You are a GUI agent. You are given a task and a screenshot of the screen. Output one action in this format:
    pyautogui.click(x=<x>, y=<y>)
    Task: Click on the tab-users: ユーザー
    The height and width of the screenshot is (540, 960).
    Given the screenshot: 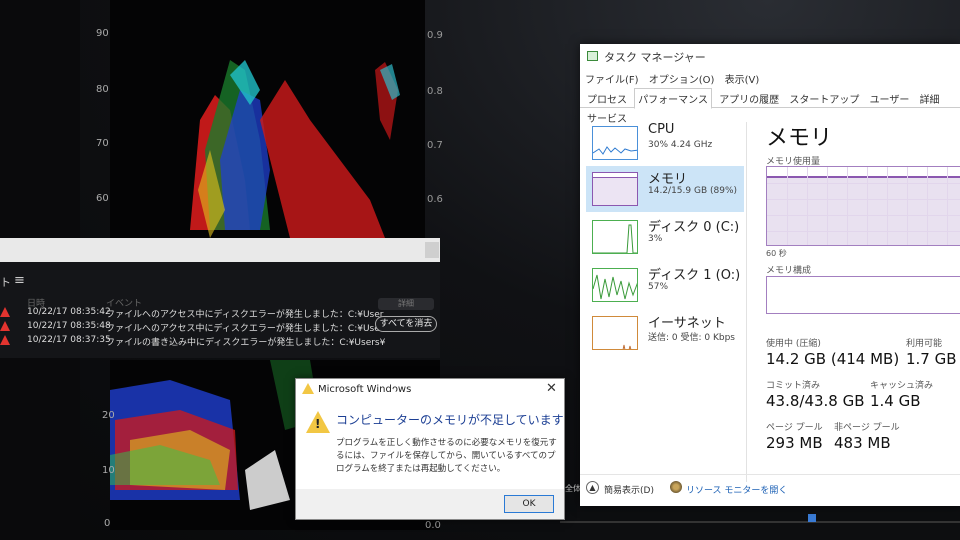 What is the action you would take?
    pyautogui.click(x=890, y=98)
    